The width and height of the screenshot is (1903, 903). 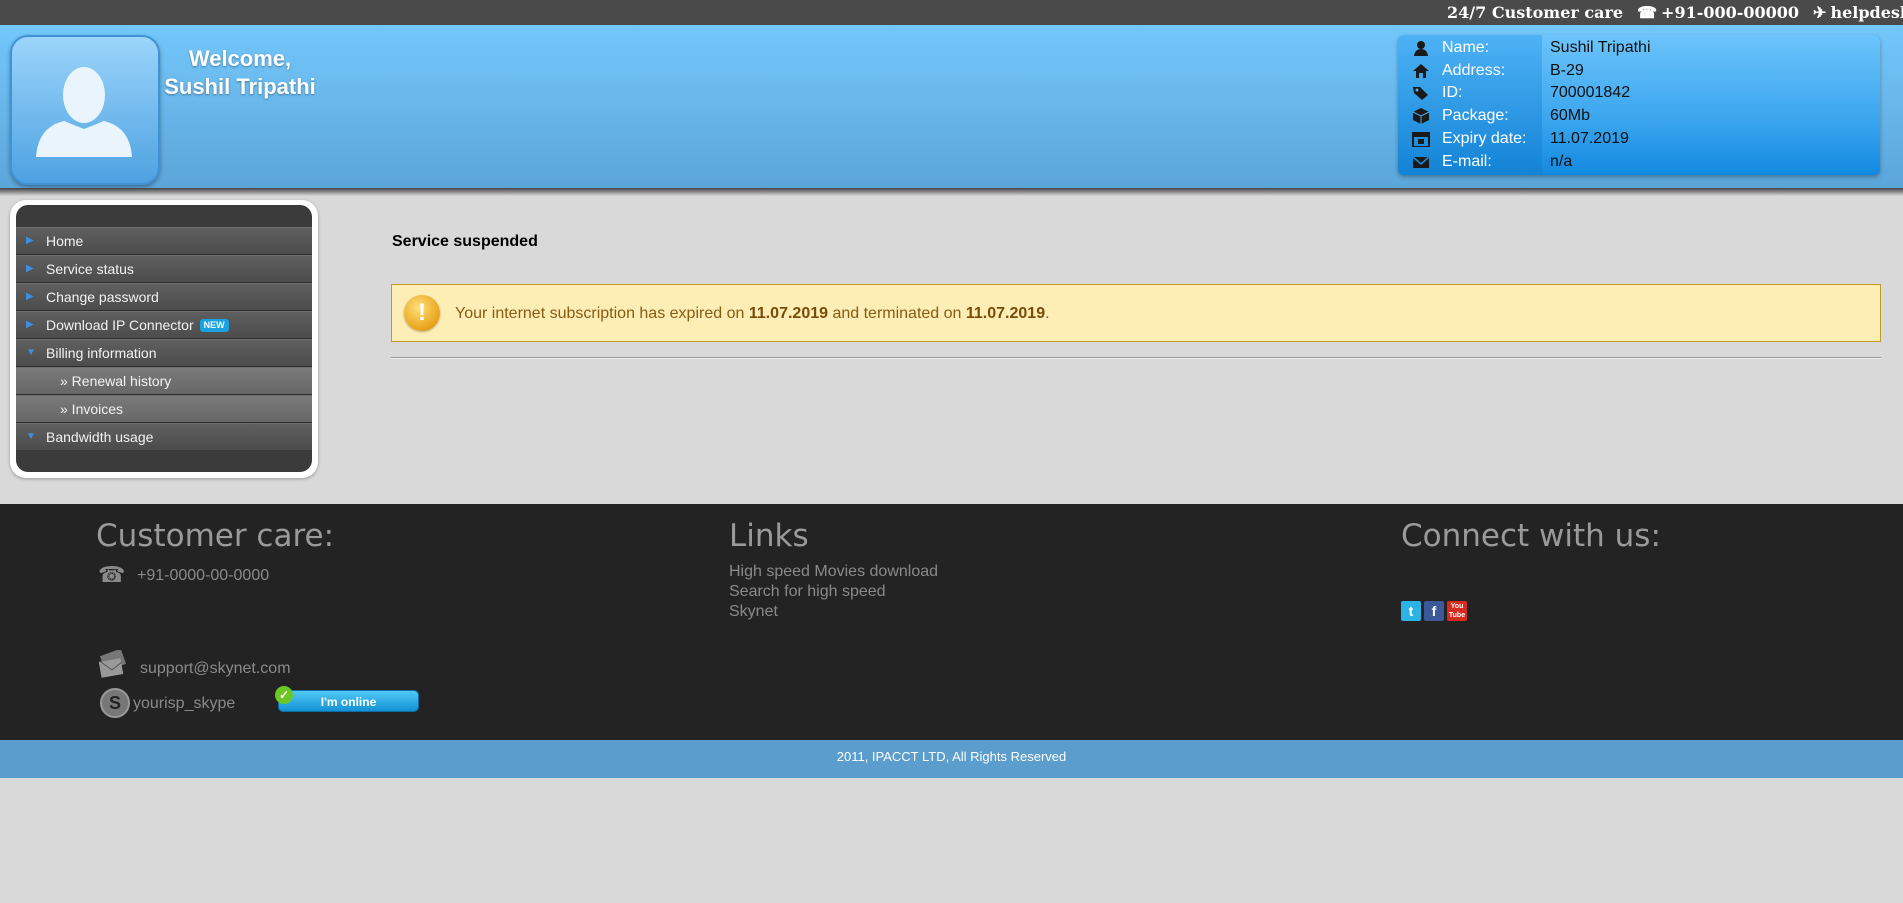 What do you see at coordinates (1639, 70) in the screenshot?
I see `info-row-address: Address: B-29` at bounding box center [1639, 70].